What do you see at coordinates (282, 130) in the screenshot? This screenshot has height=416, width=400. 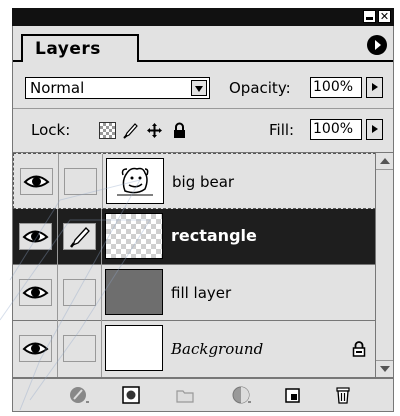 I see `fill-label: Fill:` at bounding box center [282, 130].